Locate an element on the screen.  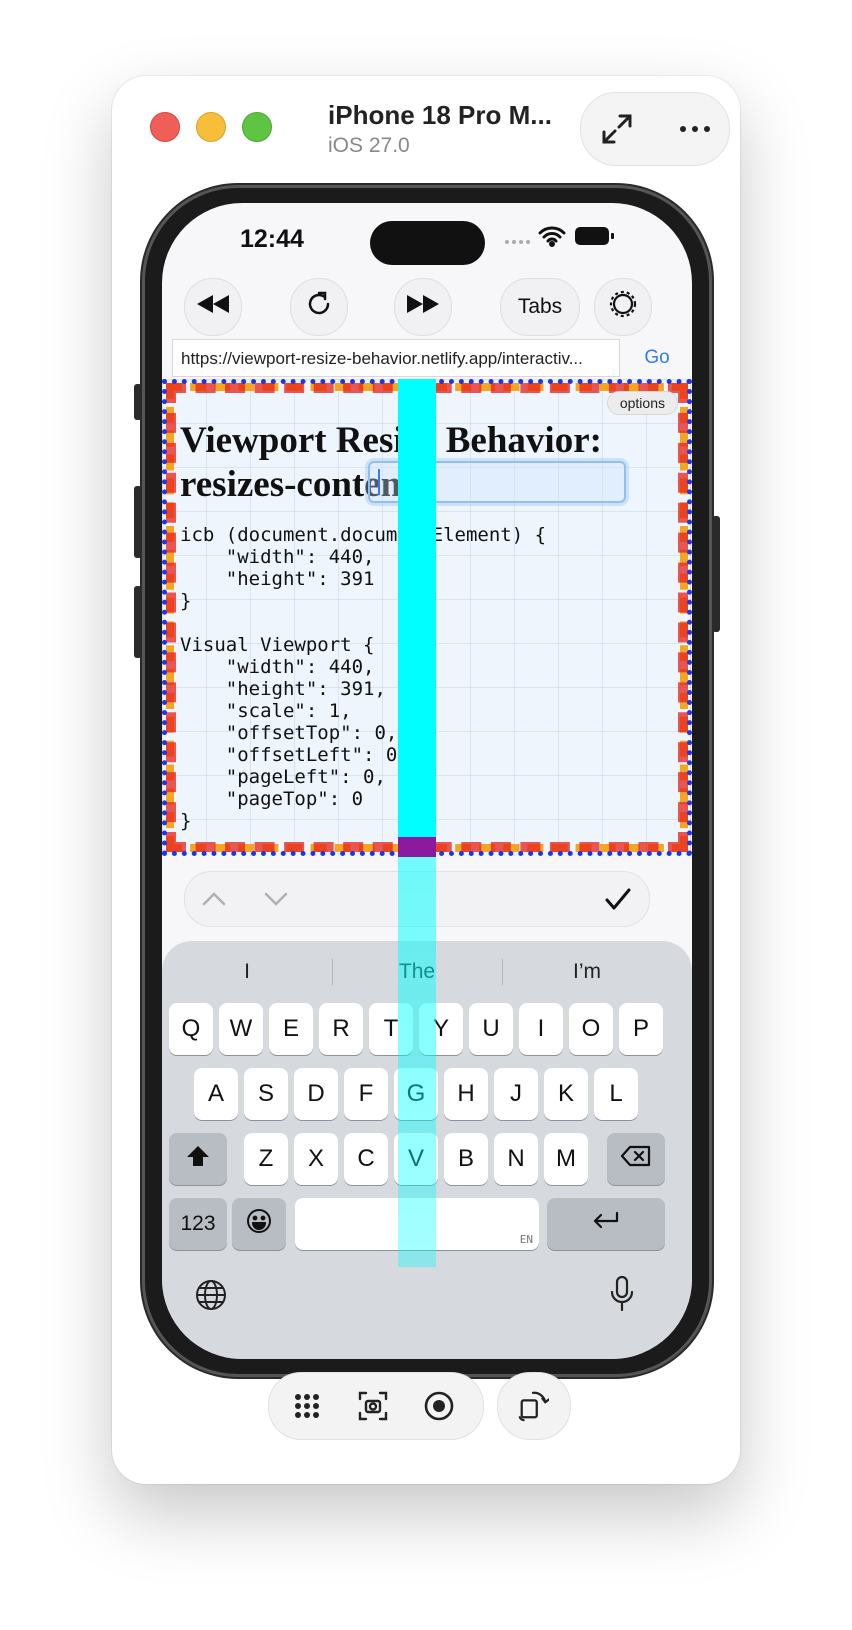
signal-icon is located at coordinates (519, 242).